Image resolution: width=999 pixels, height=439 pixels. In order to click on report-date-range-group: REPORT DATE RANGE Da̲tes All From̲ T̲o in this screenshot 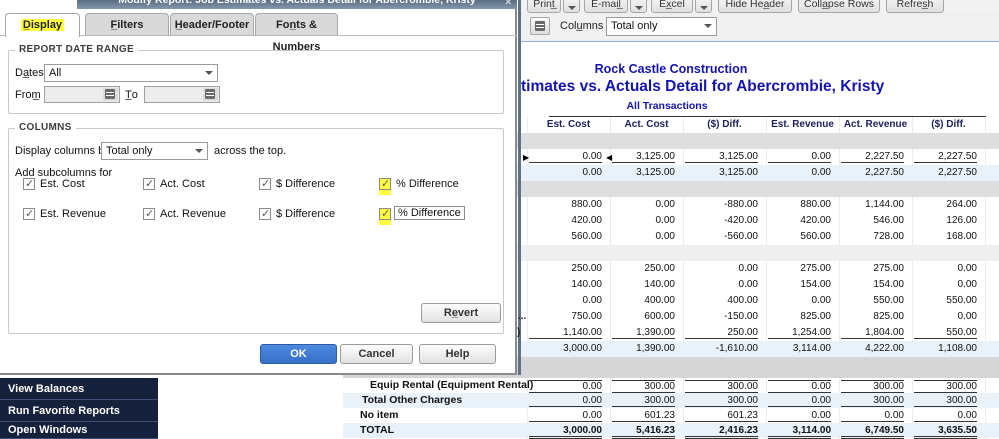, I will do `click(256, 79)`.